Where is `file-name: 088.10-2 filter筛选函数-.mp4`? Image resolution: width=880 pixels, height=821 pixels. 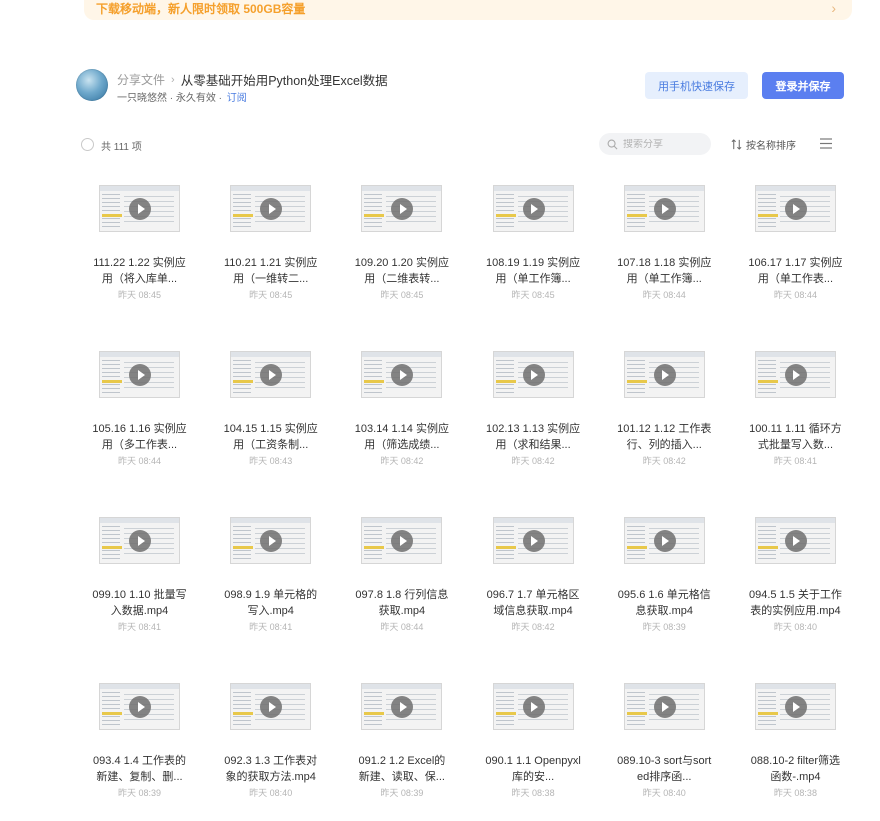
file-name: 088.10-2 filter筛选函数-.mp4 is located at coordinates (795, 769).